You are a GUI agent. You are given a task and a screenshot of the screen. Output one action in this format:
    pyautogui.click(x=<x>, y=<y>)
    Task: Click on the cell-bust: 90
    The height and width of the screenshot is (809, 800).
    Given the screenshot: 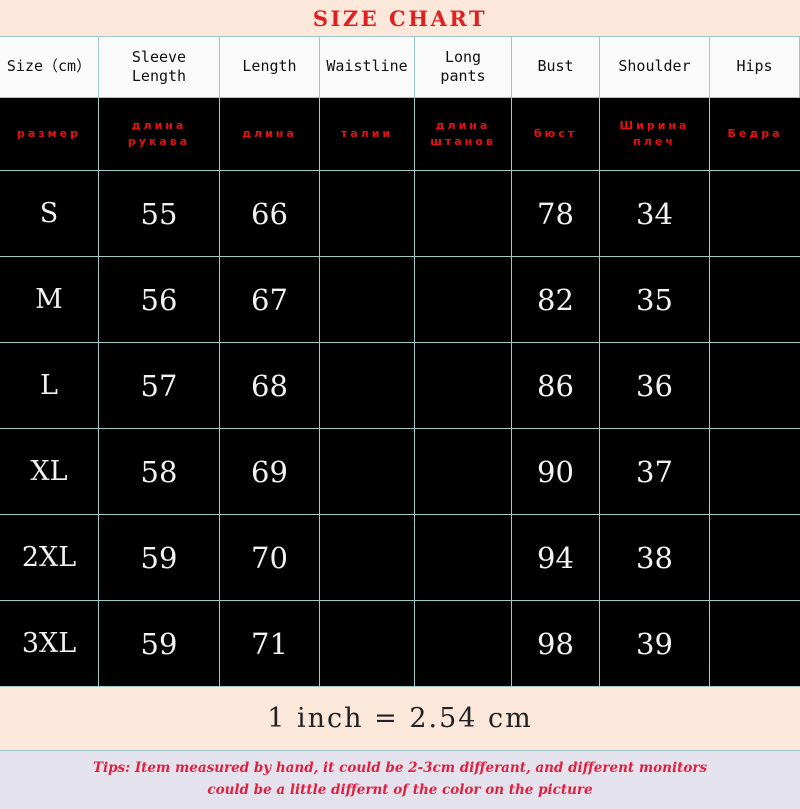 What is the action you would take?
    pyautogui.click(x=556, y=471)
    